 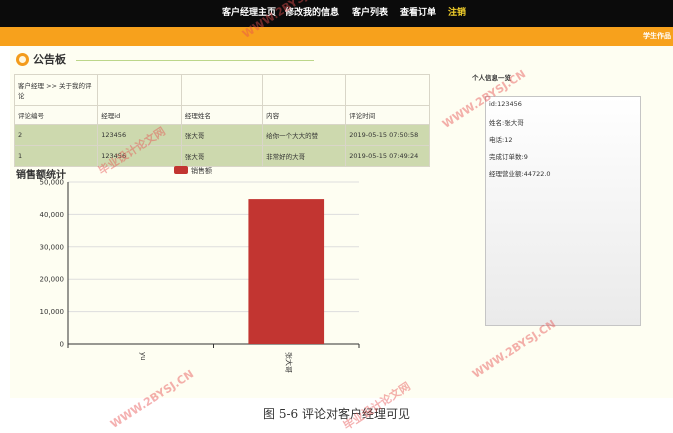 I want to click on table-cell: 张大哥, so click(x=222, y=135).